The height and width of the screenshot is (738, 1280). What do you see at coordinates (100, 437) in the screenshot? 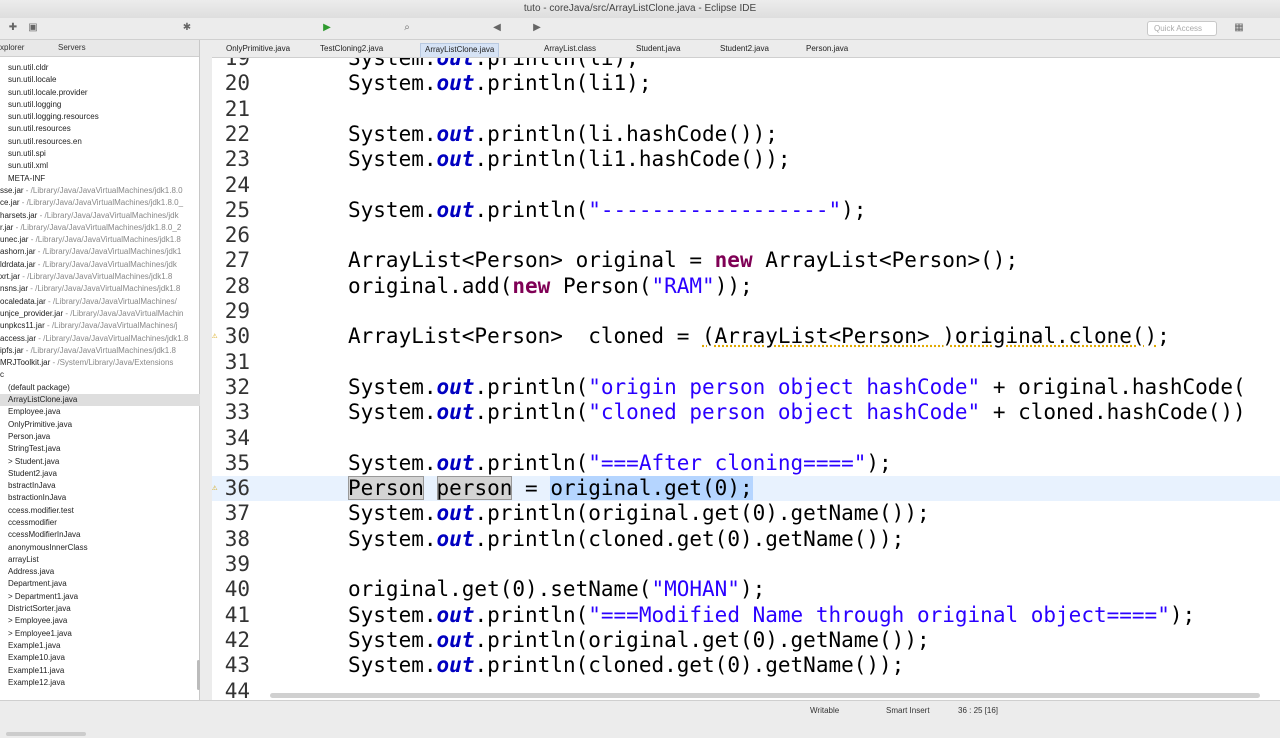
I see `tree-item: Person.java` at bounding box center [100, 437].